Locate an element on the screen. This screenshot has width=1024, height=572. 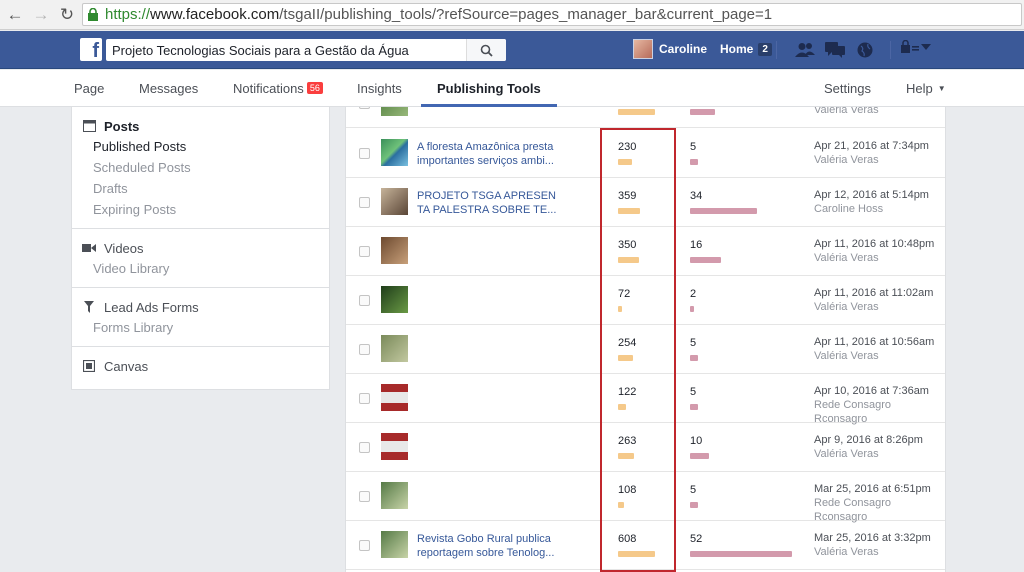
tab-publishing-tools: Publishing Tools is located at coordinates (489, 88).